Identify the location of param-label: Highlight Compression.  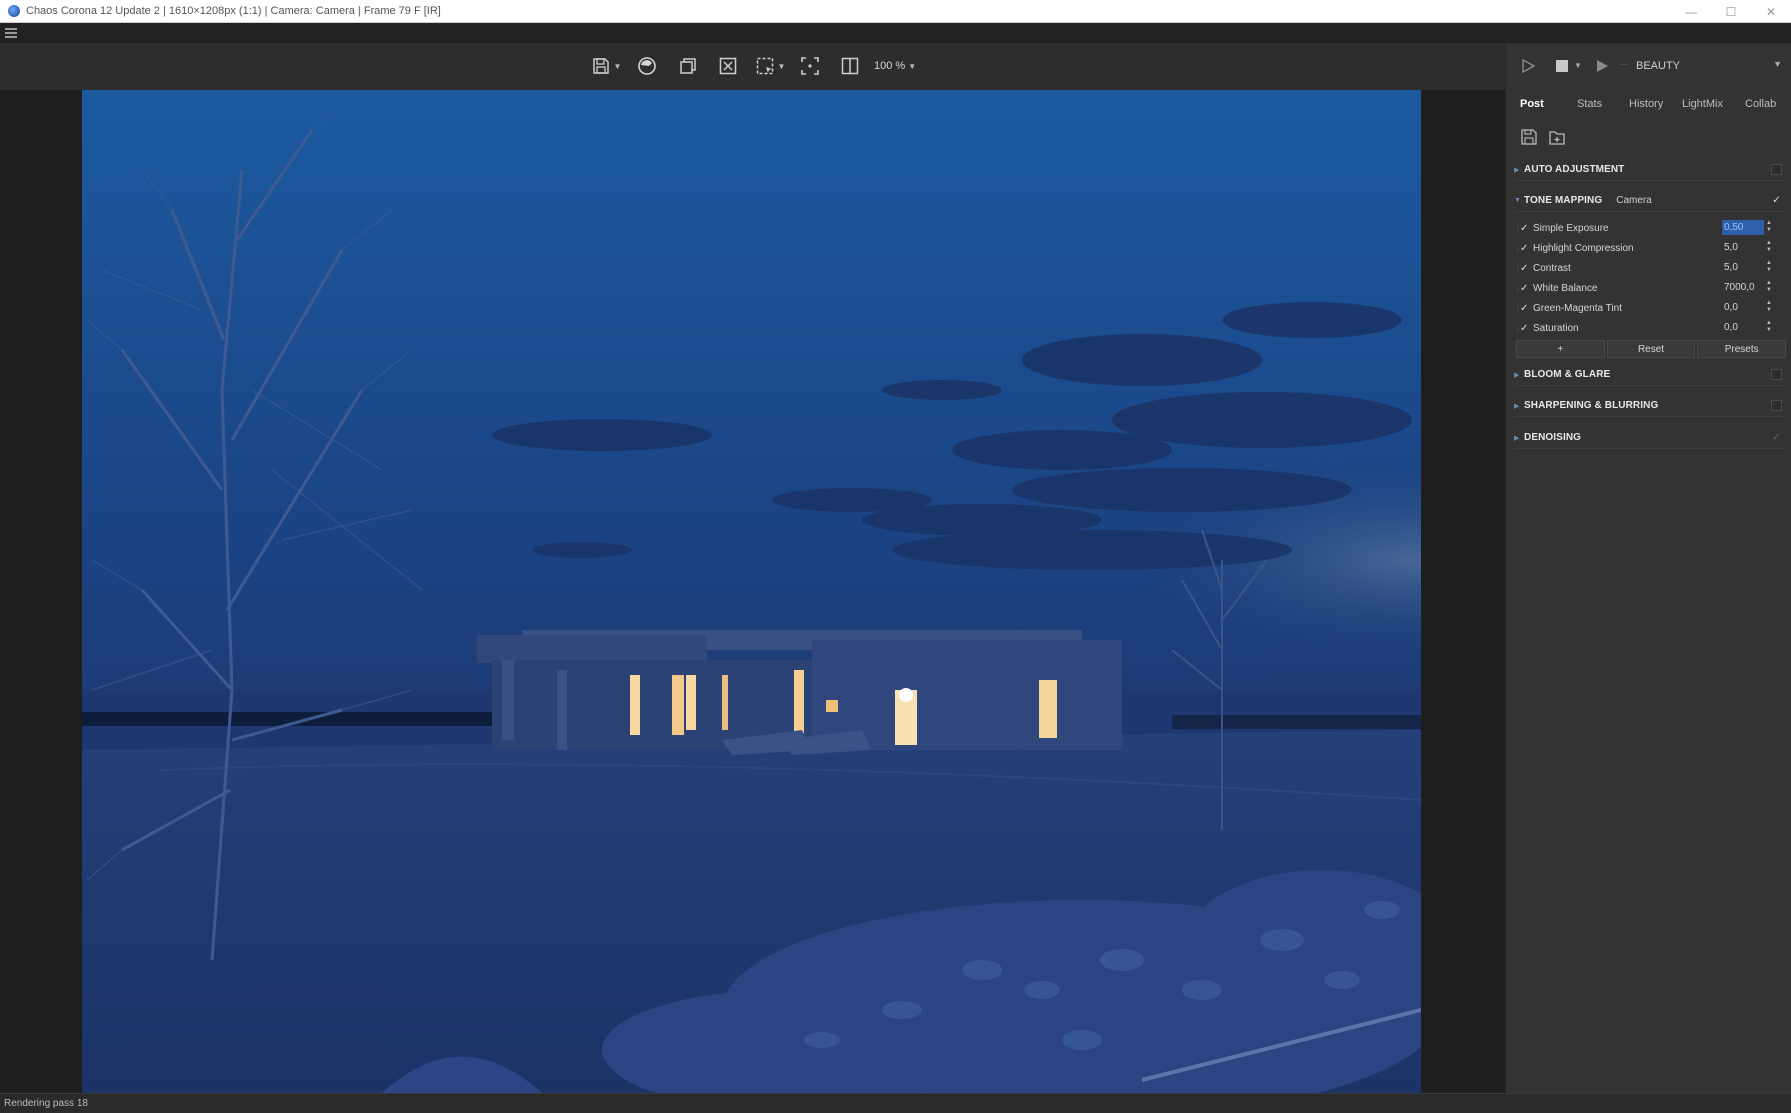
(1583, 248).